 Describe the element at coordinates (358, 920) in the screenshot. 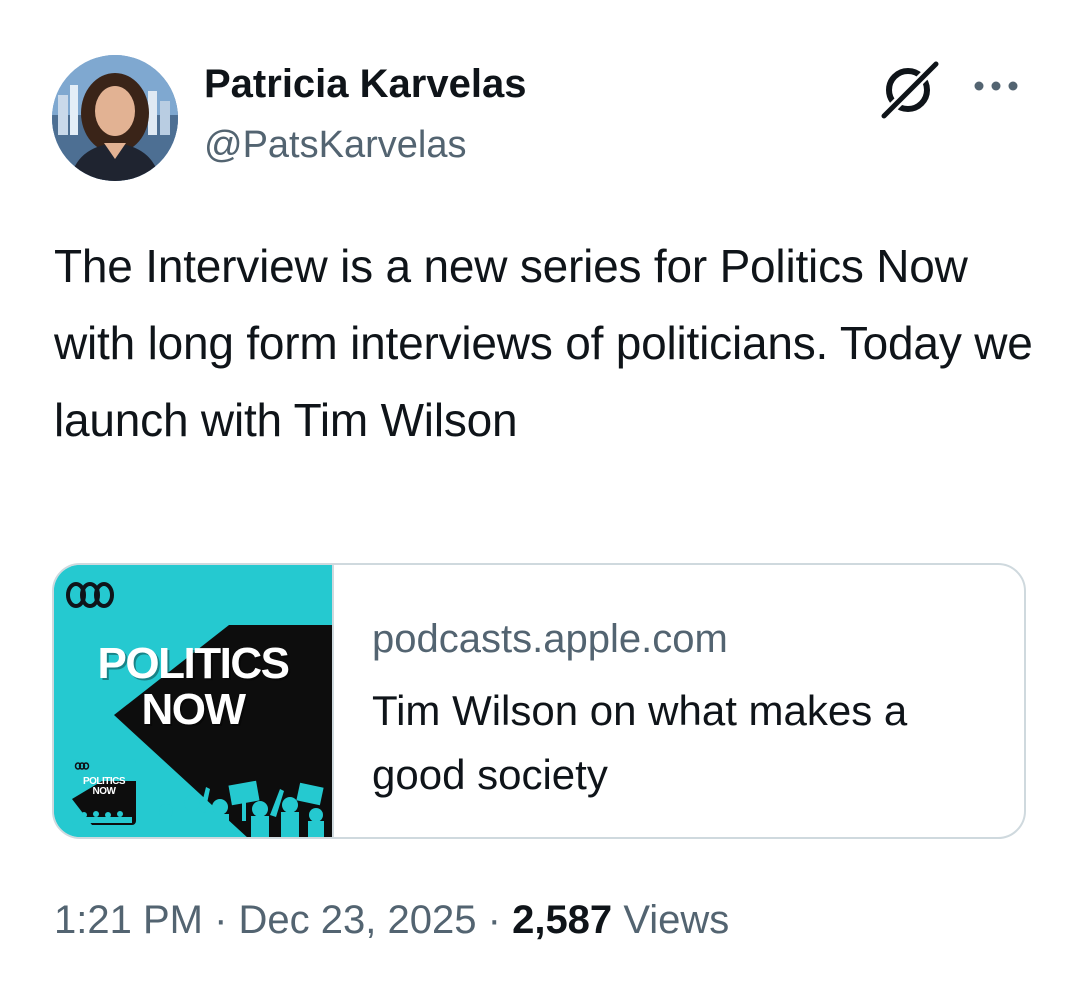

I see `tweet-date: Dec 23, 2025` at that location.